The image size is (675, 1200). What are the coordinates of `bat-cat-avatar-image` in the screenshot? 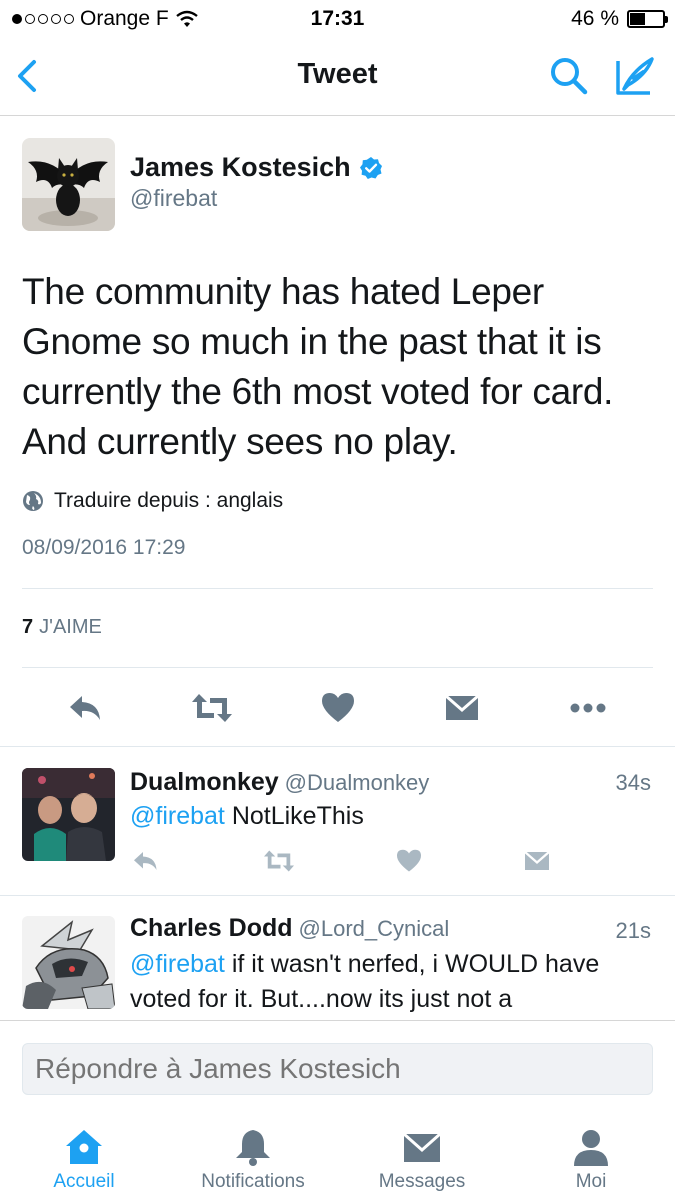 It's located at (68, 184).